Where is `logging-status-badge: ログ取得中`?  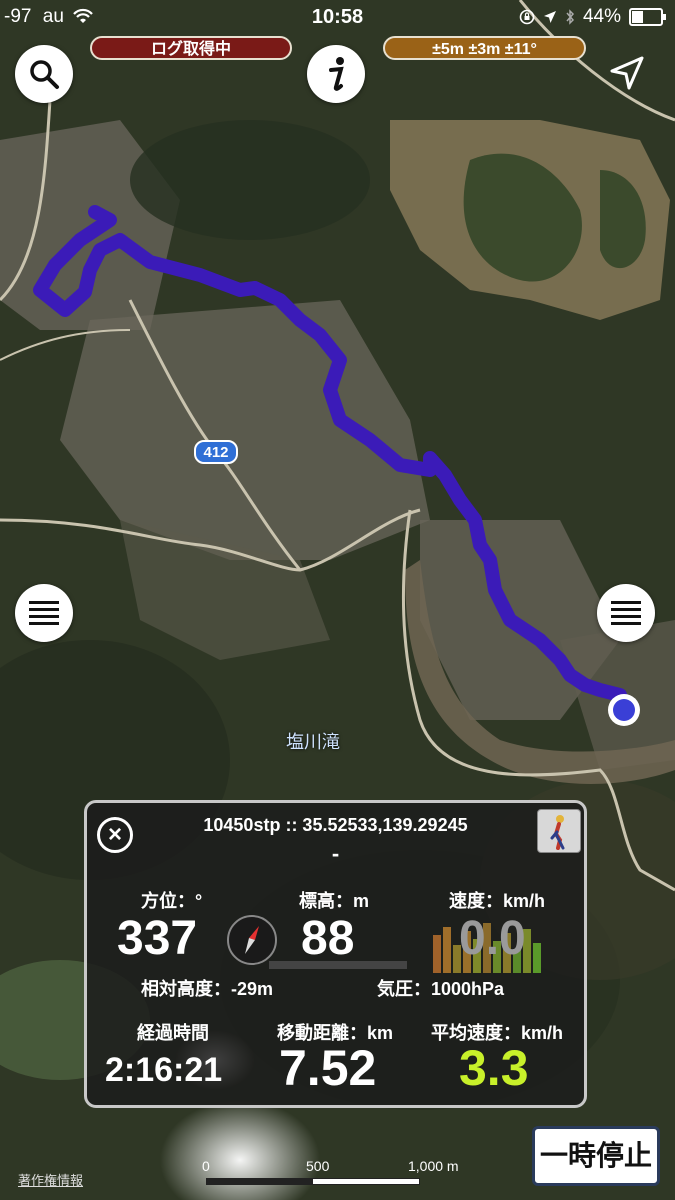
logging-status-badge: ログ取得中 is located at coordinates (191, 48).